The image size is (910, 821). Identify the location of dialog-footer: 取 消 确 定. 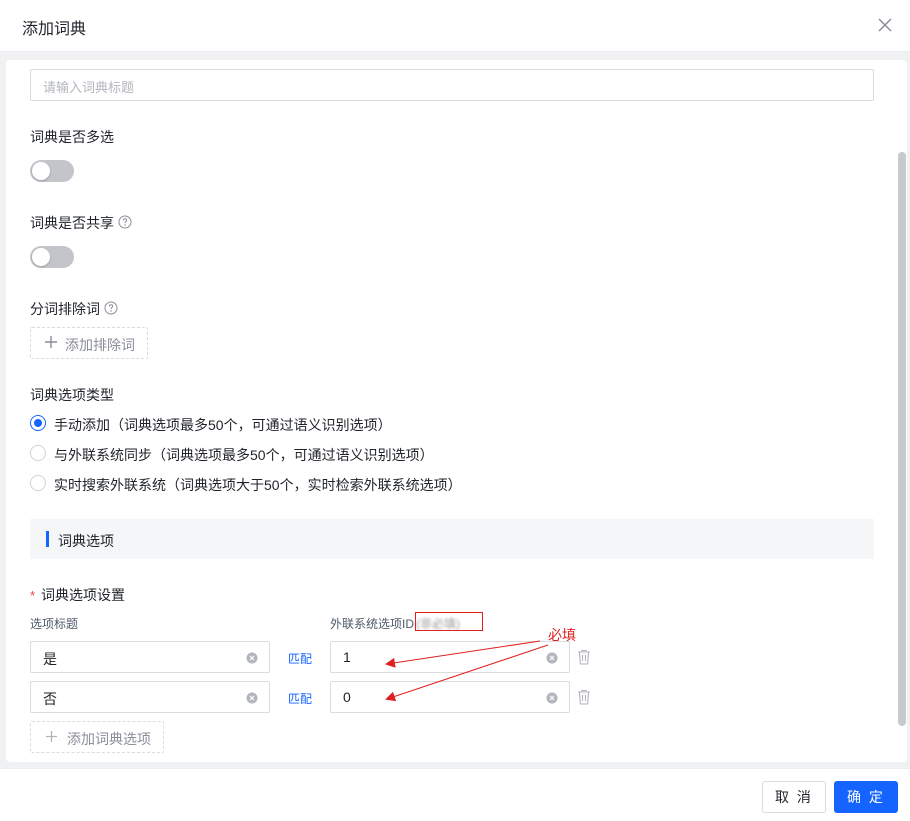
(455, 794).